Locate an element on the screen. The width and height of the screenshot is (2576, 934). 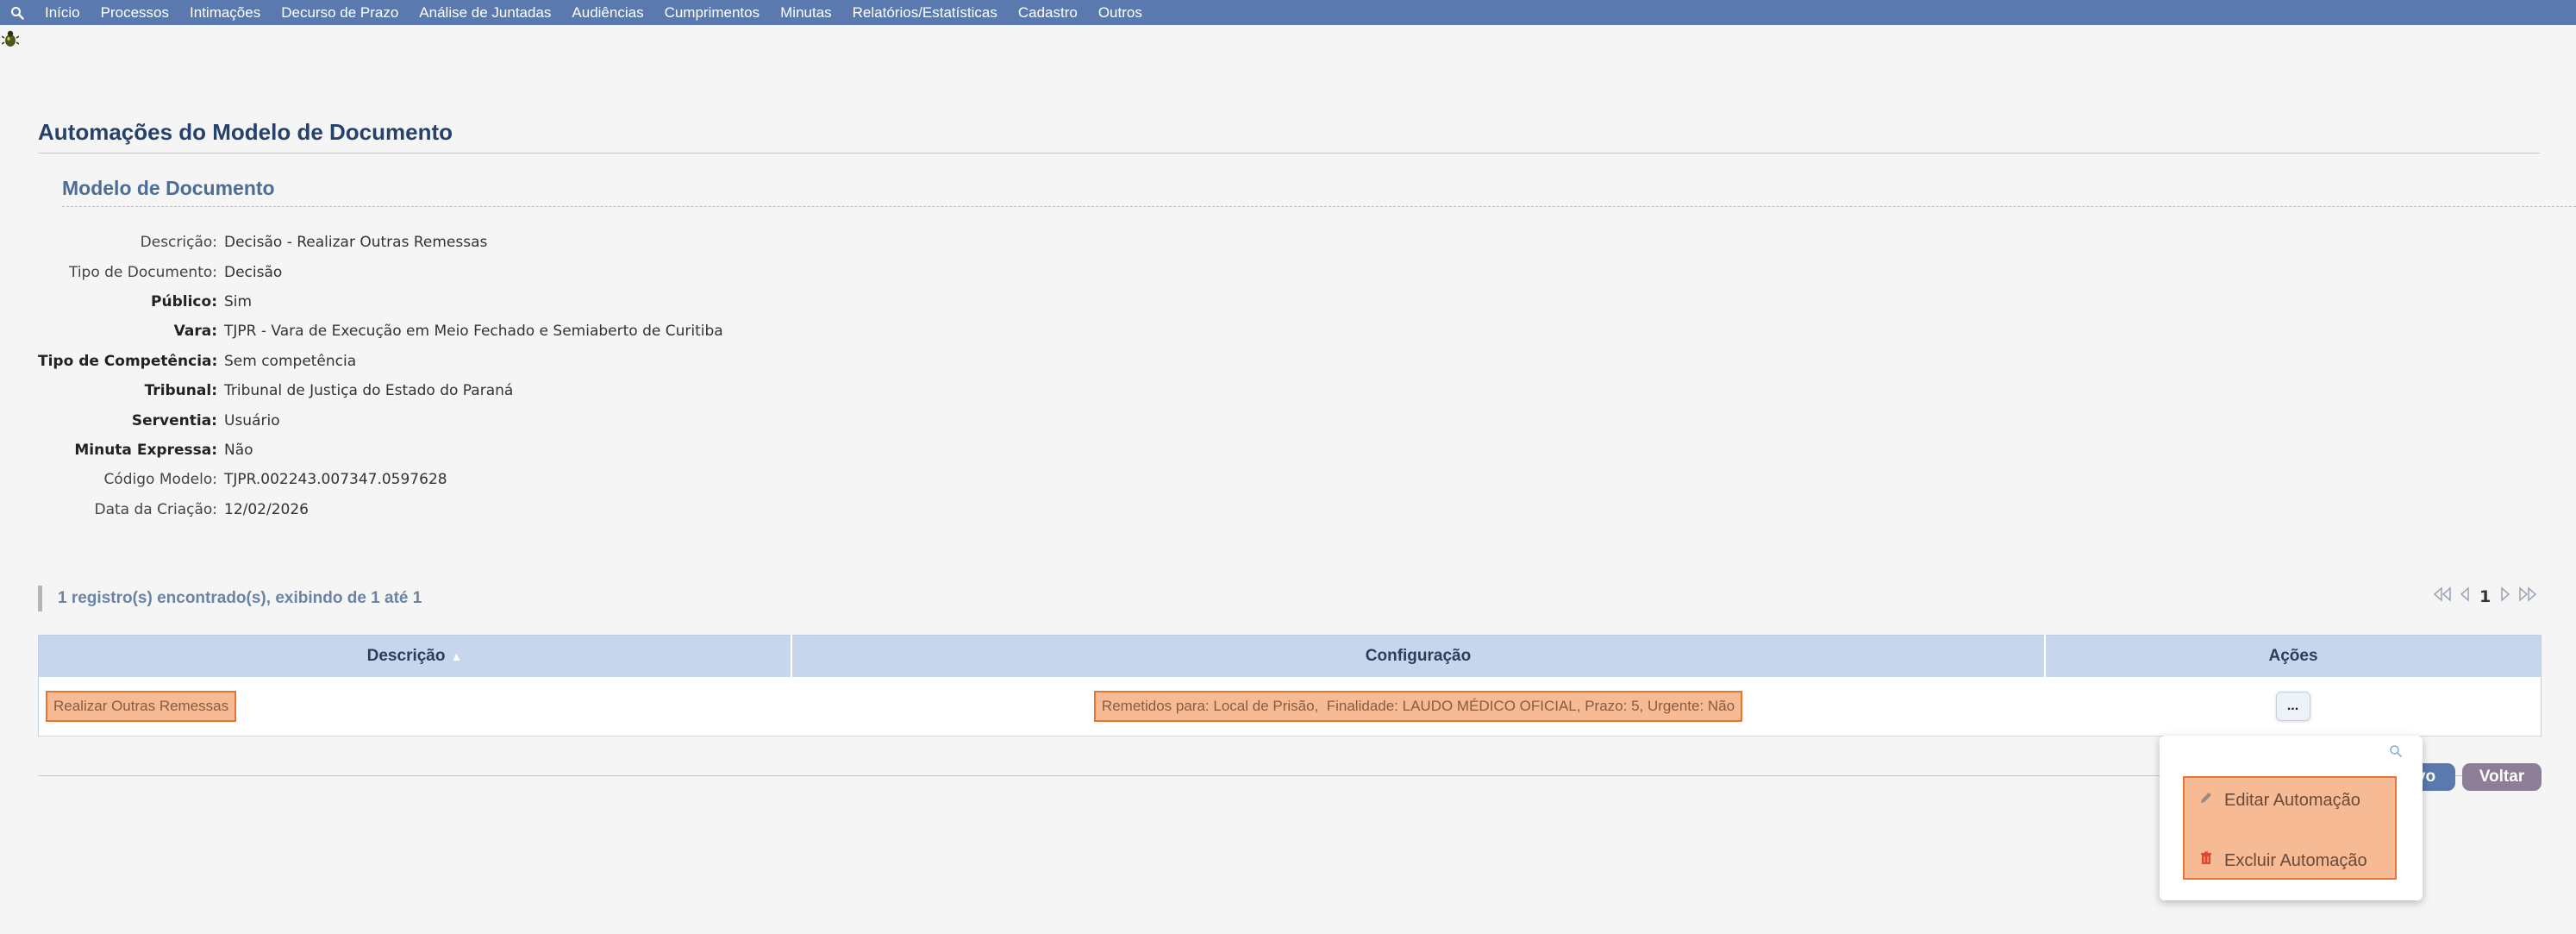
actions-dropdown: Editar Automação Excluir Automação is located at coordinates (2291, 818).